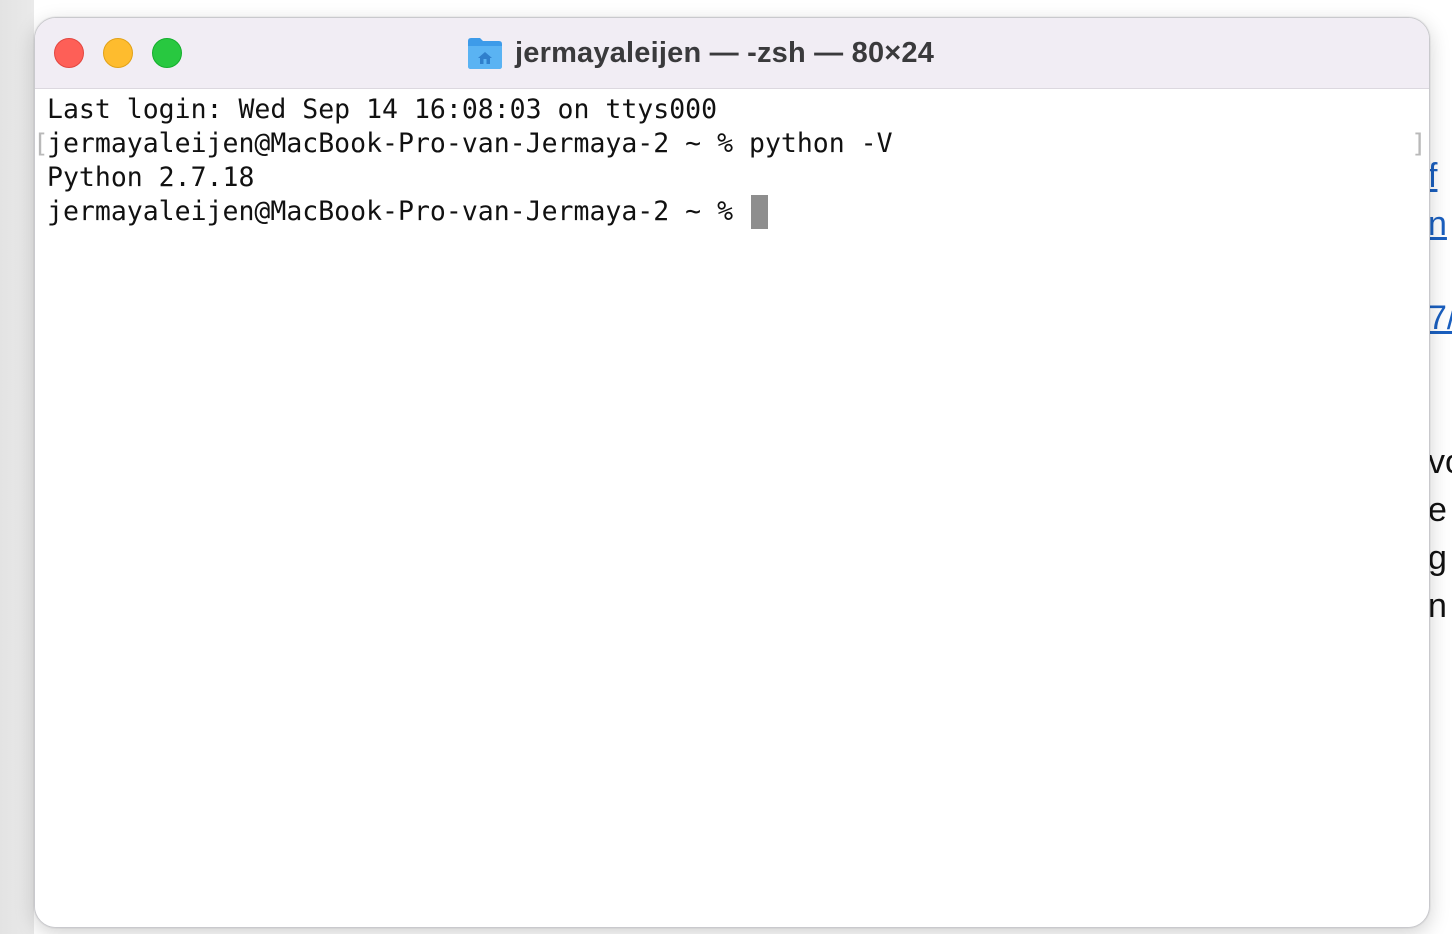  I want to click on text-cursor, so click(759, 212).